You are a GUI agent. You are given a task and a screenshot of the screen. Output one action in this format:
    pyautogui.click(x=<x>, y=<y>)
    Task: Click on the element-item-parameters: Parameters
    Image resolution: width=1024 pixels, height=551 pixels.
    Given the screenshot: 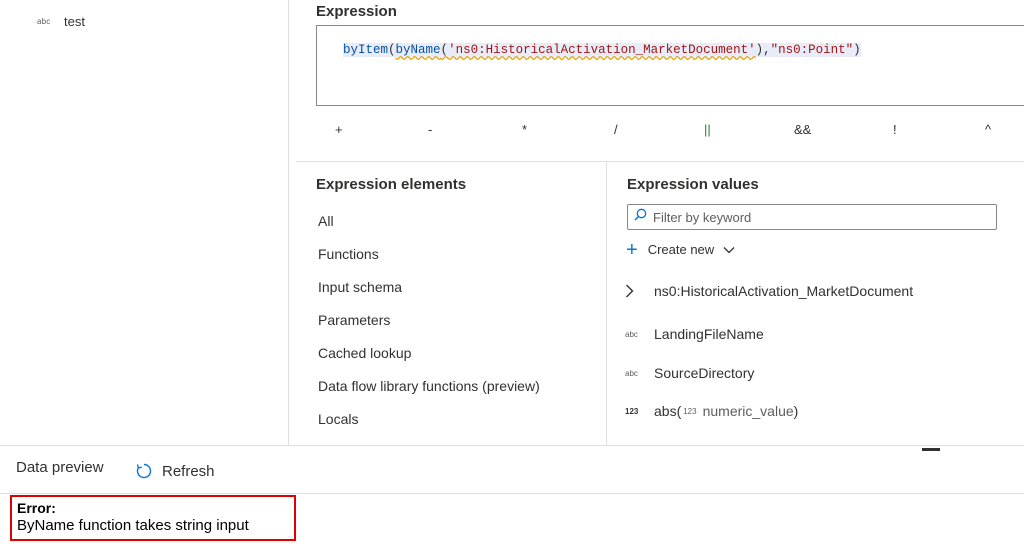 What is the action you would take?
    pyautogui.click(x=354, y=320)
    